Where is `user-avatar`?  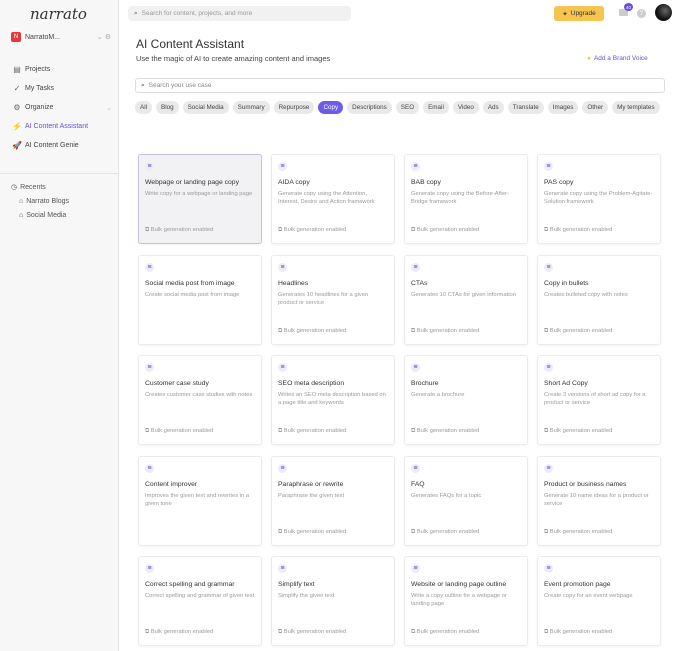 user-avatar is located at coordinates (663, 12).